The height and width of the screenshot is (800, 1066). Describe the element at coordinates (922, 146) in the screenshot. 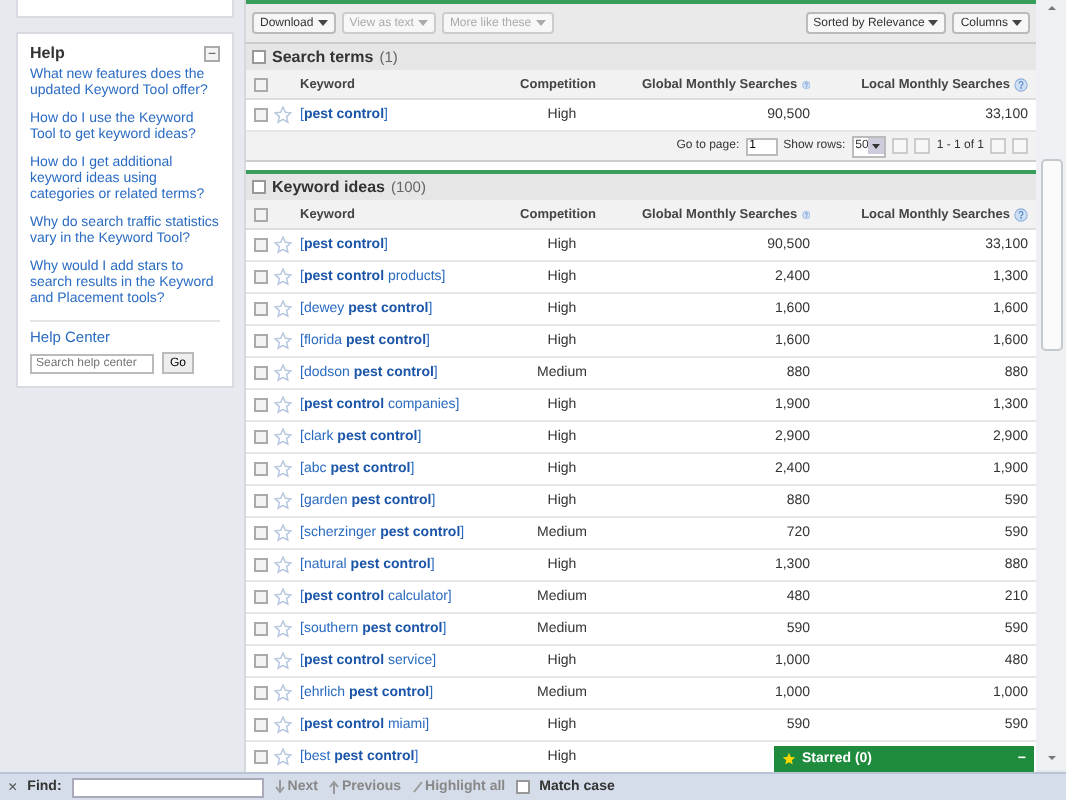

I see `previous-page-button` at that location.